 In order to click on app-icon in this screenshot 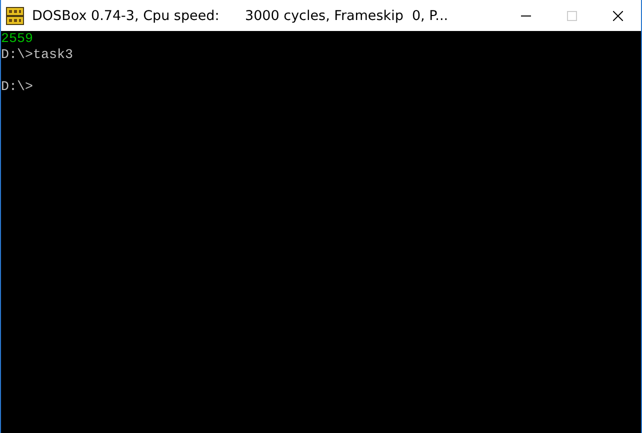, I will do `click(15, 15)`.